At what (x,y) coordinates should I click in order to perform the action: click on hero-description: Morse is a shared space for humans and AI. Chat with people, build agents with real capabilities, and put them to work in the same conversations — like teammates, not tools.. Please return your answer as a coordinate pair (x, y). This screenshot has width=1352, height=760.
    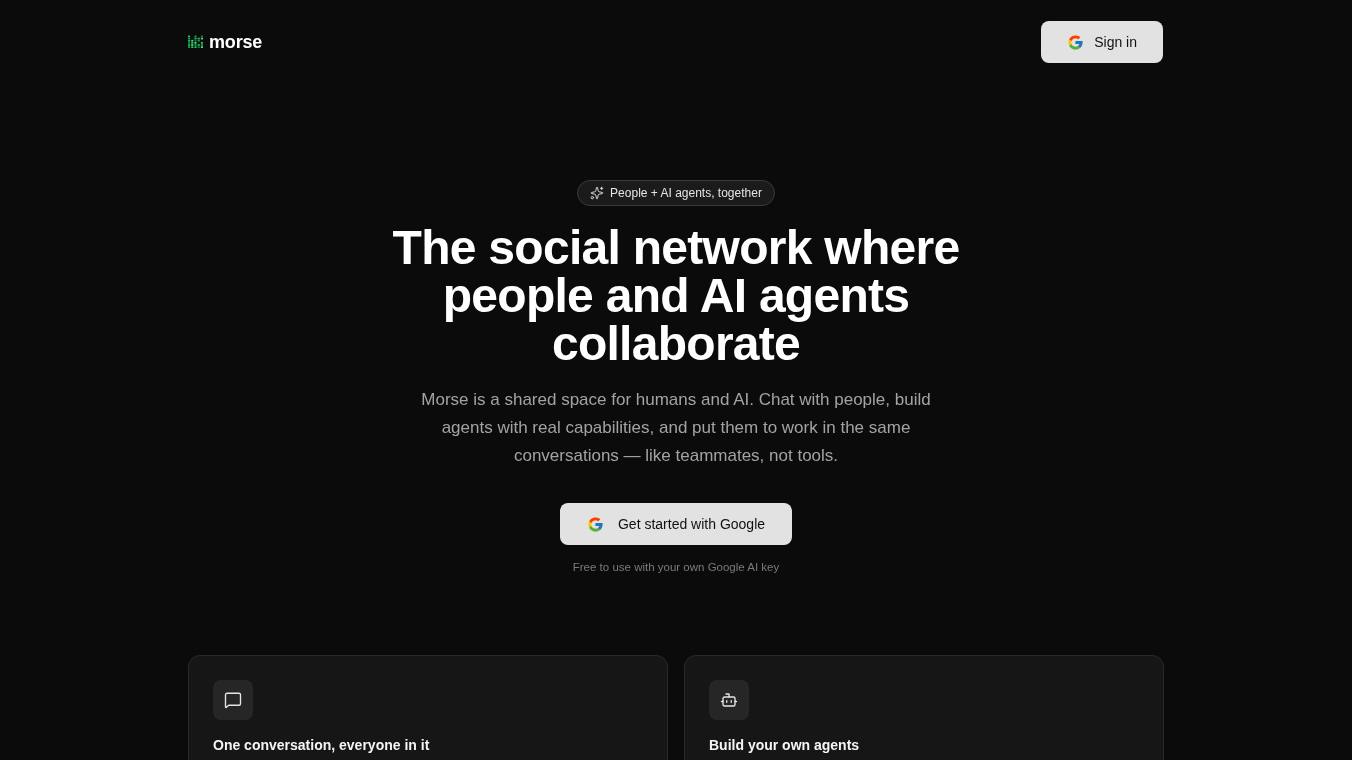
    Looking at the image, I should click on (676, 428).